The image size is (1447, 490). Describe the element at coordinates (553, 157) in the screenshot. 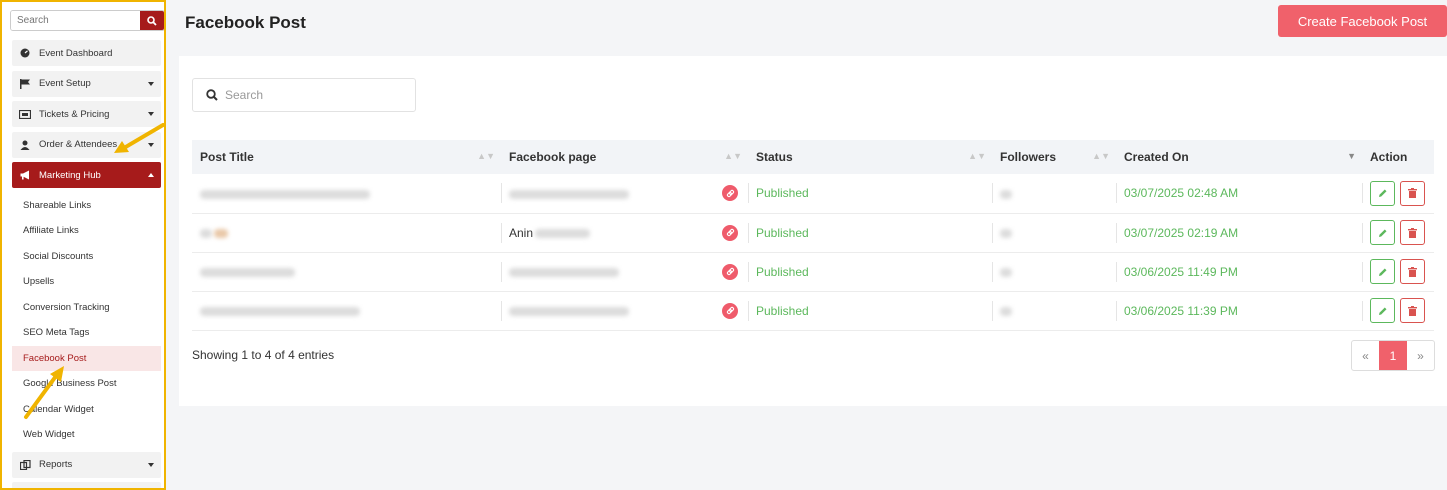

I see `column-label: Facebook page` at that location.